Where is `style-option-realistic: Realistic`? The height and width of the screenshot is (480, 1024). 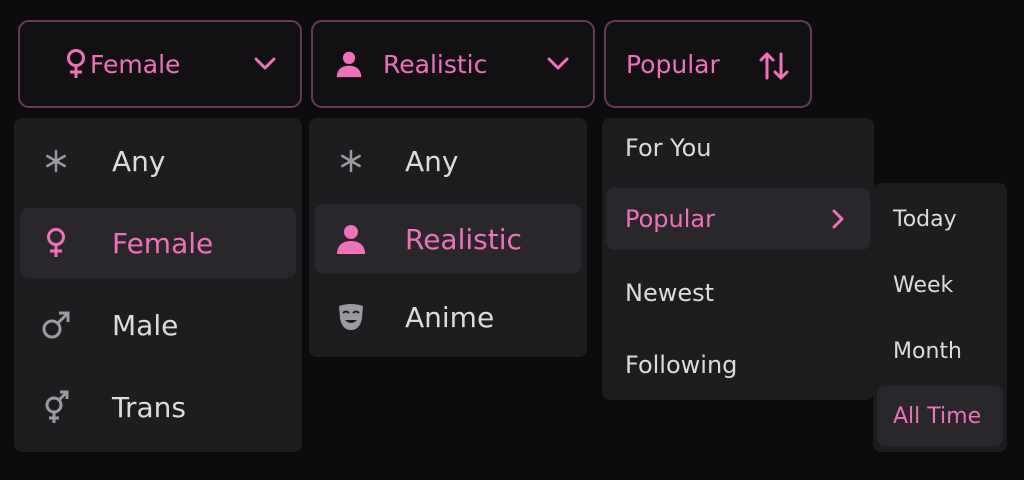 style-option-realistic: Realistic is located at coordinates (448, 239).